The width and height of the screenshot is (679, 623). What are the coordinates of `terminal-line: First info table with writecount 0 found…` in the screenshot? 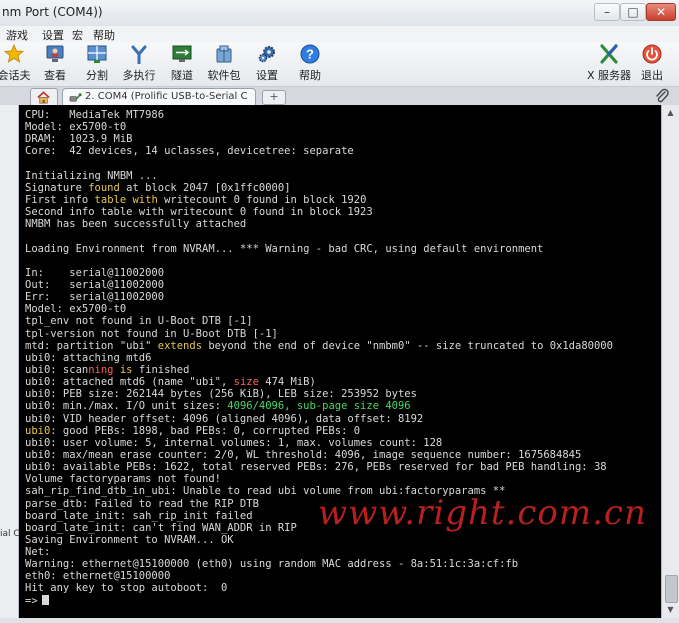 It's located at (343, 200).